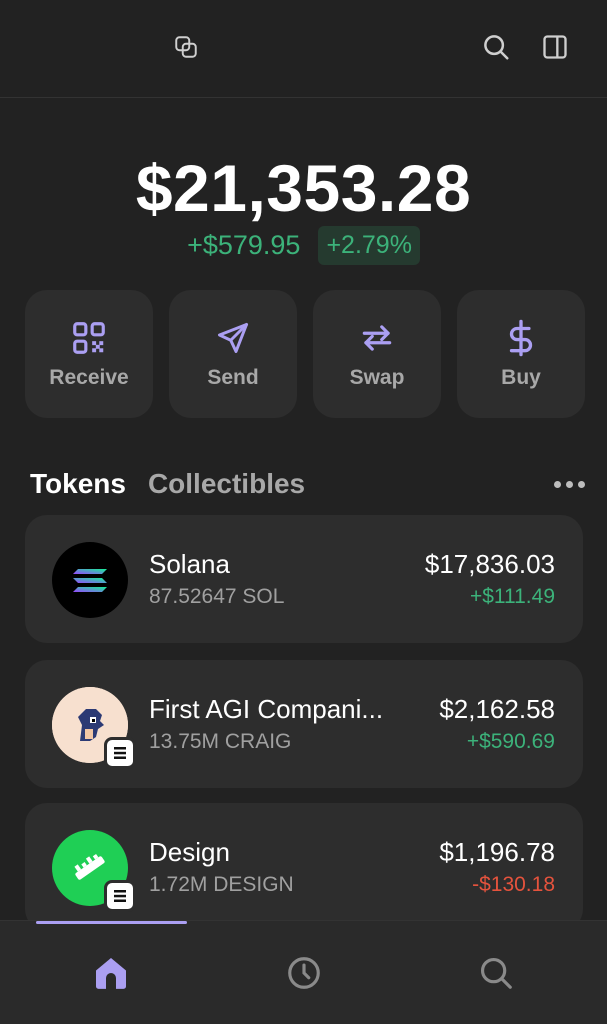 Image resolution: width=607 pixels, height=1024 pixels. What do you see at coordinates (94, 728) in the screenshot?
I see `craig-logo` at bounding box center [94, 728].